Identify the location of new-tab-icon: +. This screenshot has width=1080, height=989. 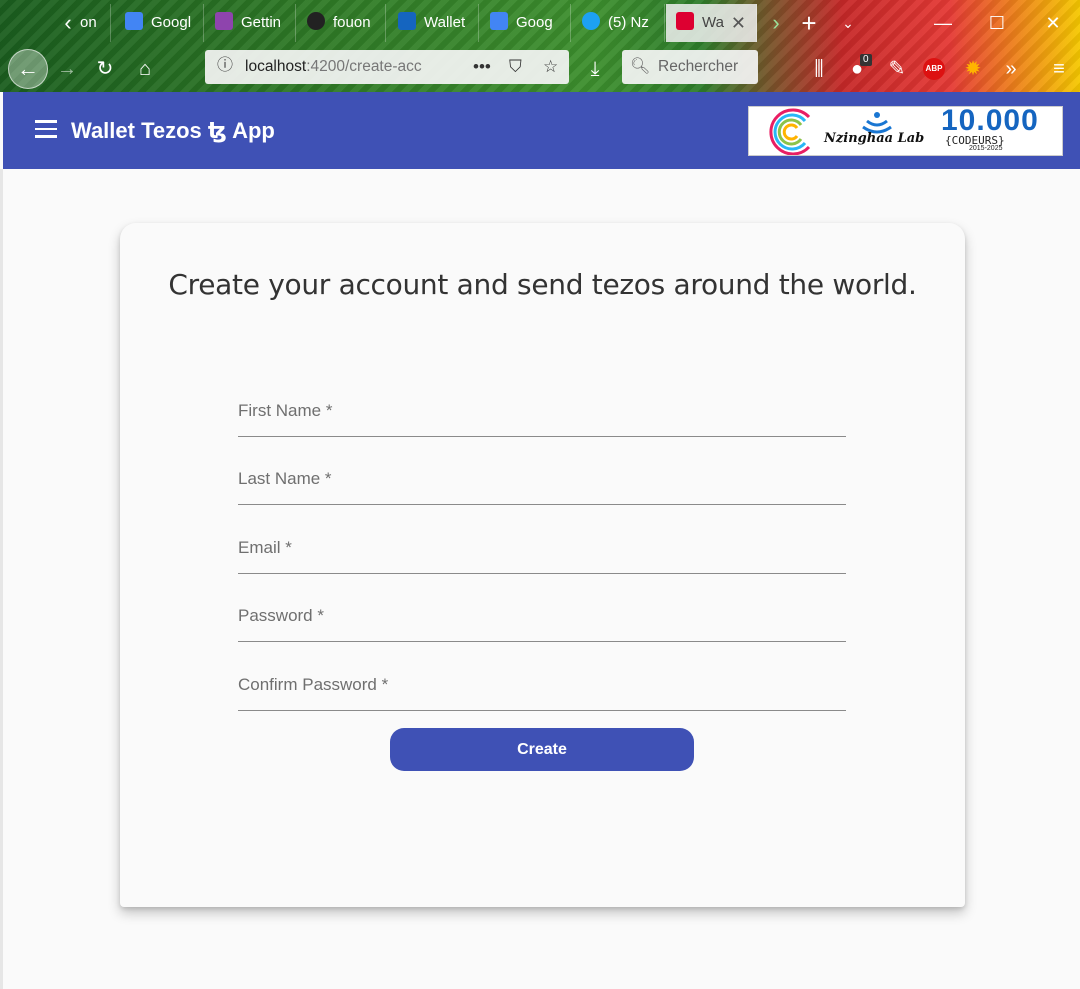
(809, 23).